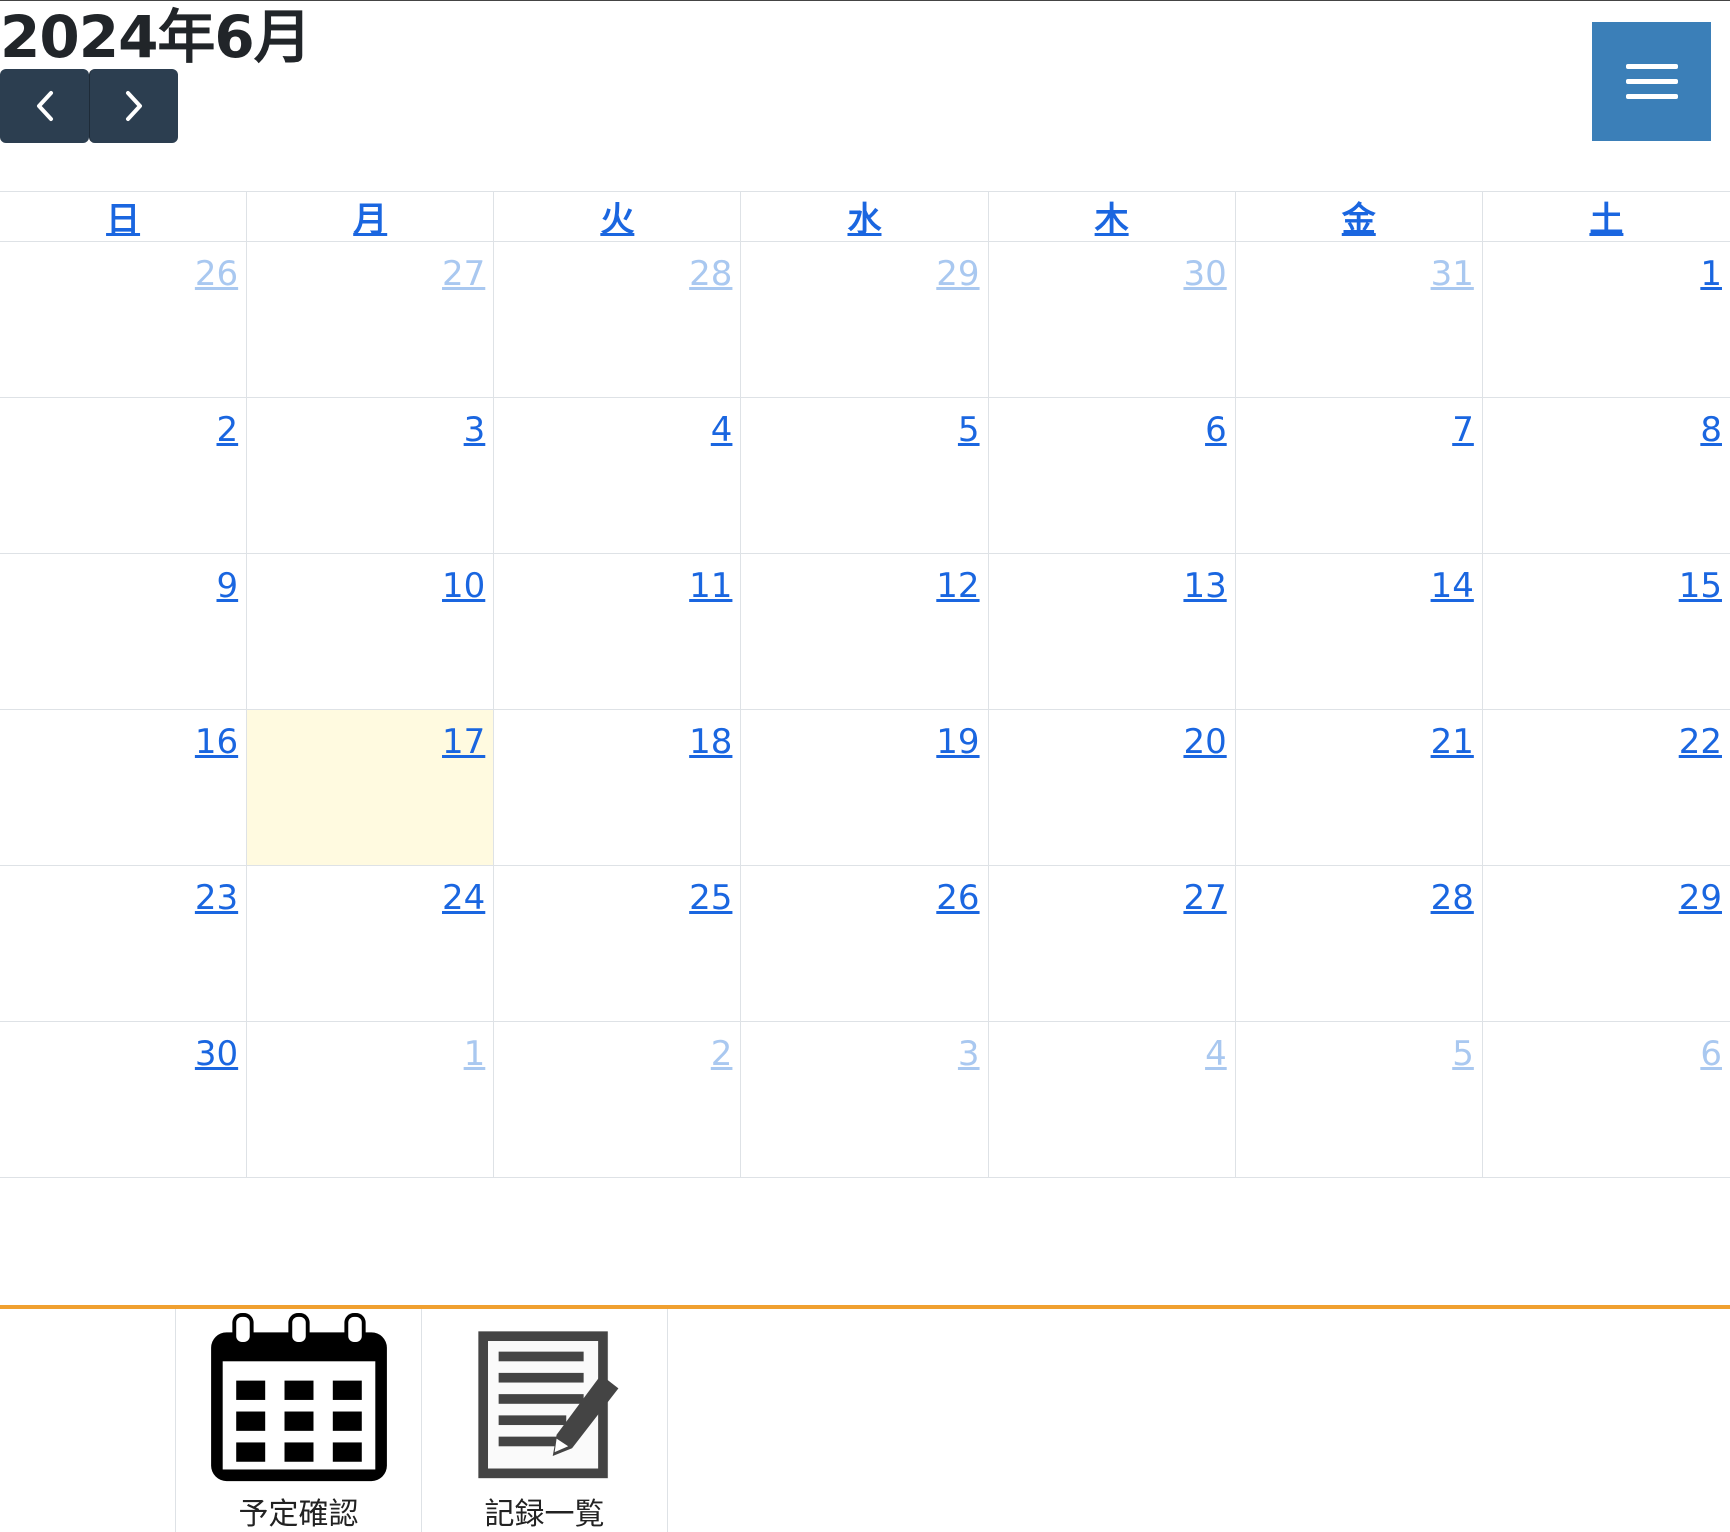 This screenshot has height=1532, width=1730. I want to click on weekday-fri: 金, so click(1359, 216).